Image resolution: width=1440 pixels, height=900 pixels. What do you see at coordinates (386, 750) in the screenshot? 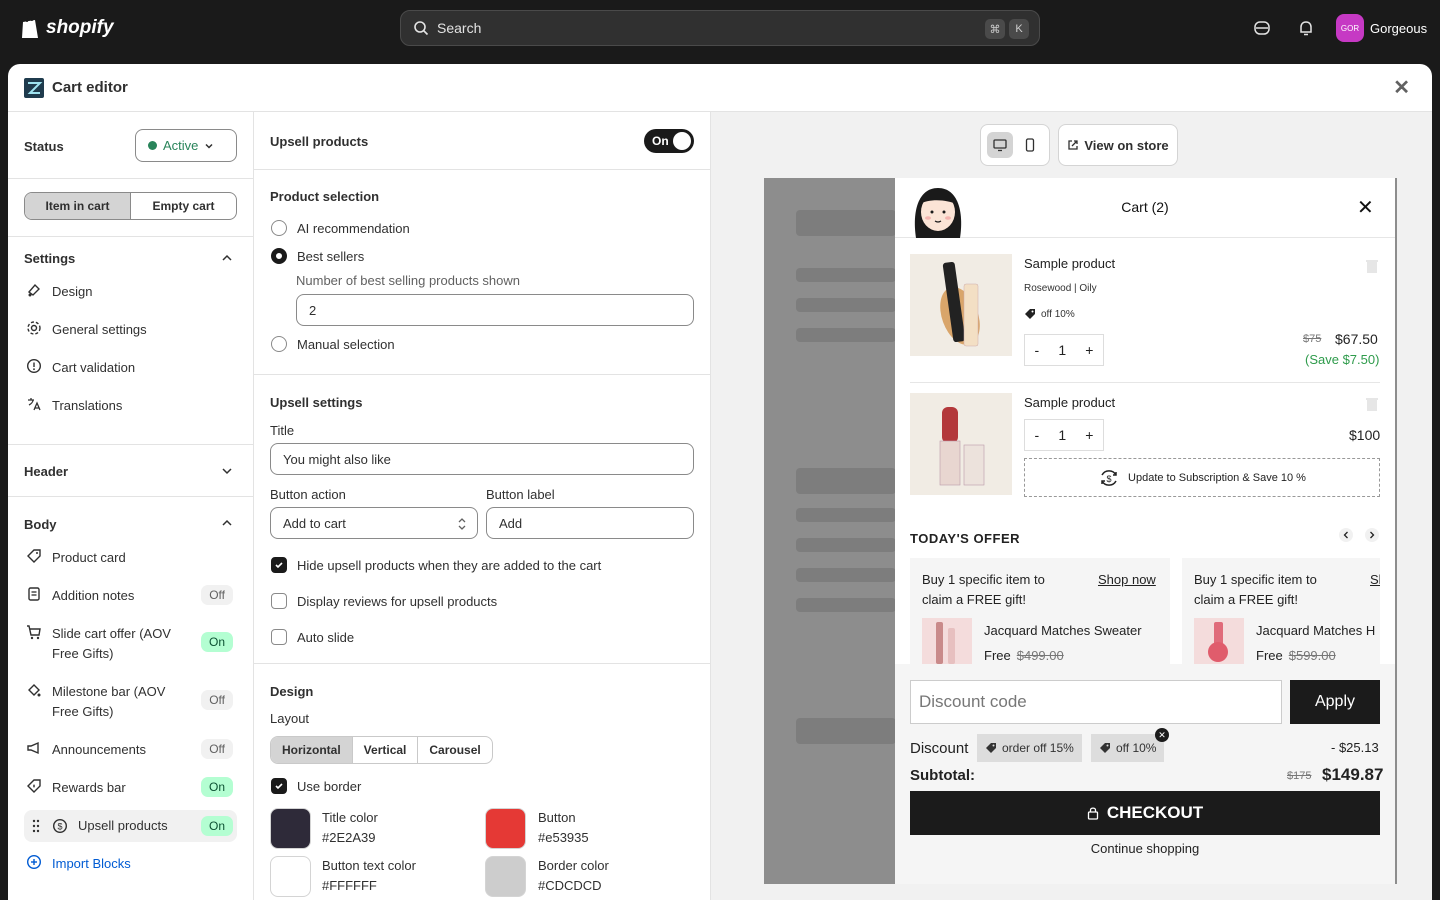
I see `layout-vertical: Vertical` at bounding box center [386, 750].